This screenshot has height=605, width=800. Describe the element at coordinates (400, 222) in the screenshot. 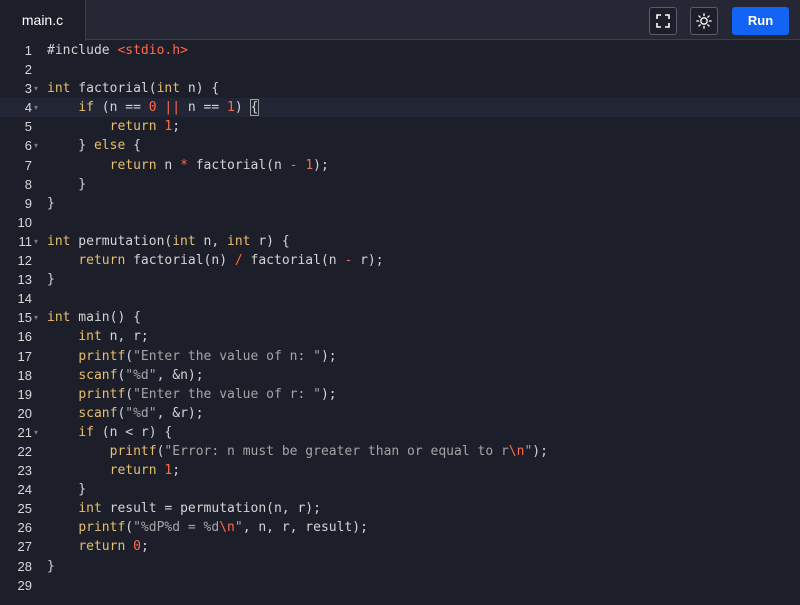

I see `code-line: 10` at that location.